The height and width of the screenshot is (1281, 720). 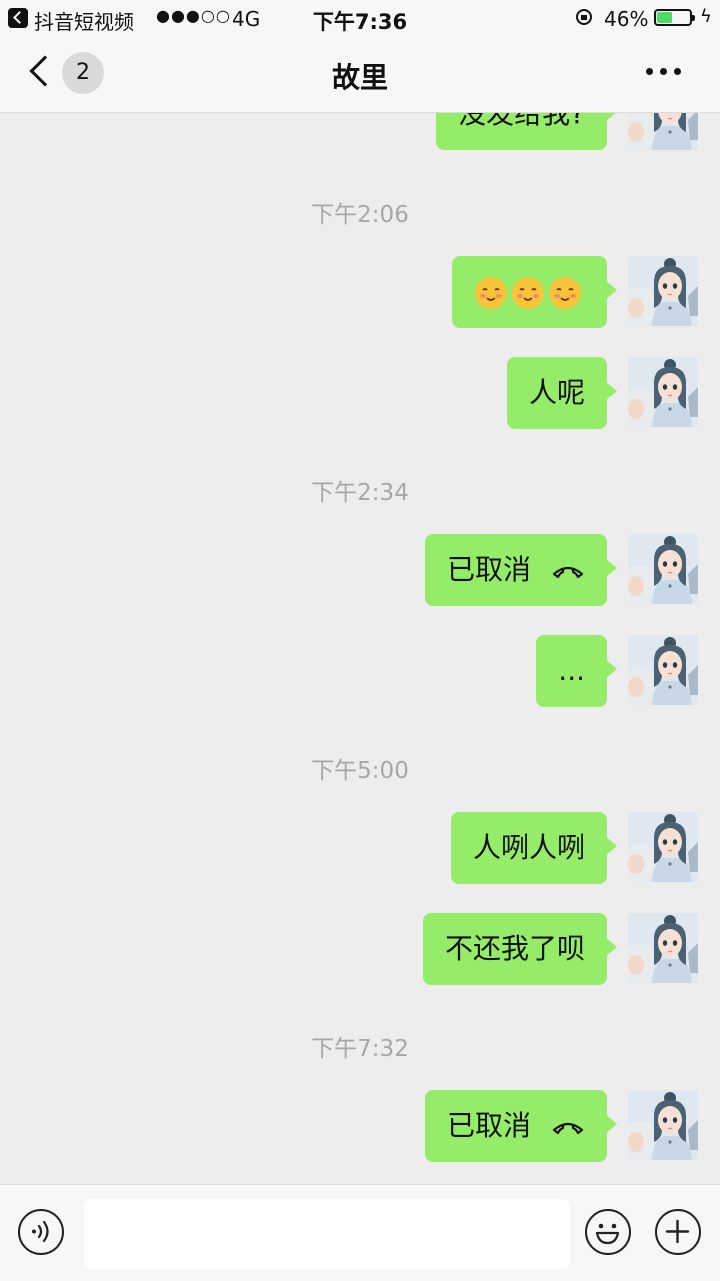 I want to click on emoji-button, so click(x=608, y=1232).